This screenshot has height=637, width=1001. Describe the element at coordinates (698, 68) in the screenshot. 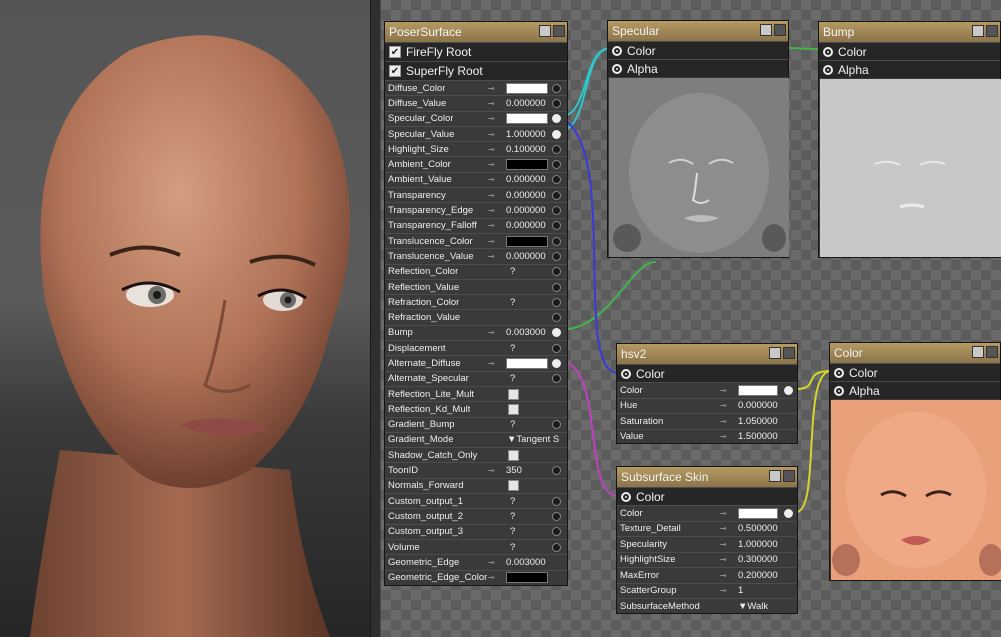

I see `specular-output-alpha: Alpha` at that location.